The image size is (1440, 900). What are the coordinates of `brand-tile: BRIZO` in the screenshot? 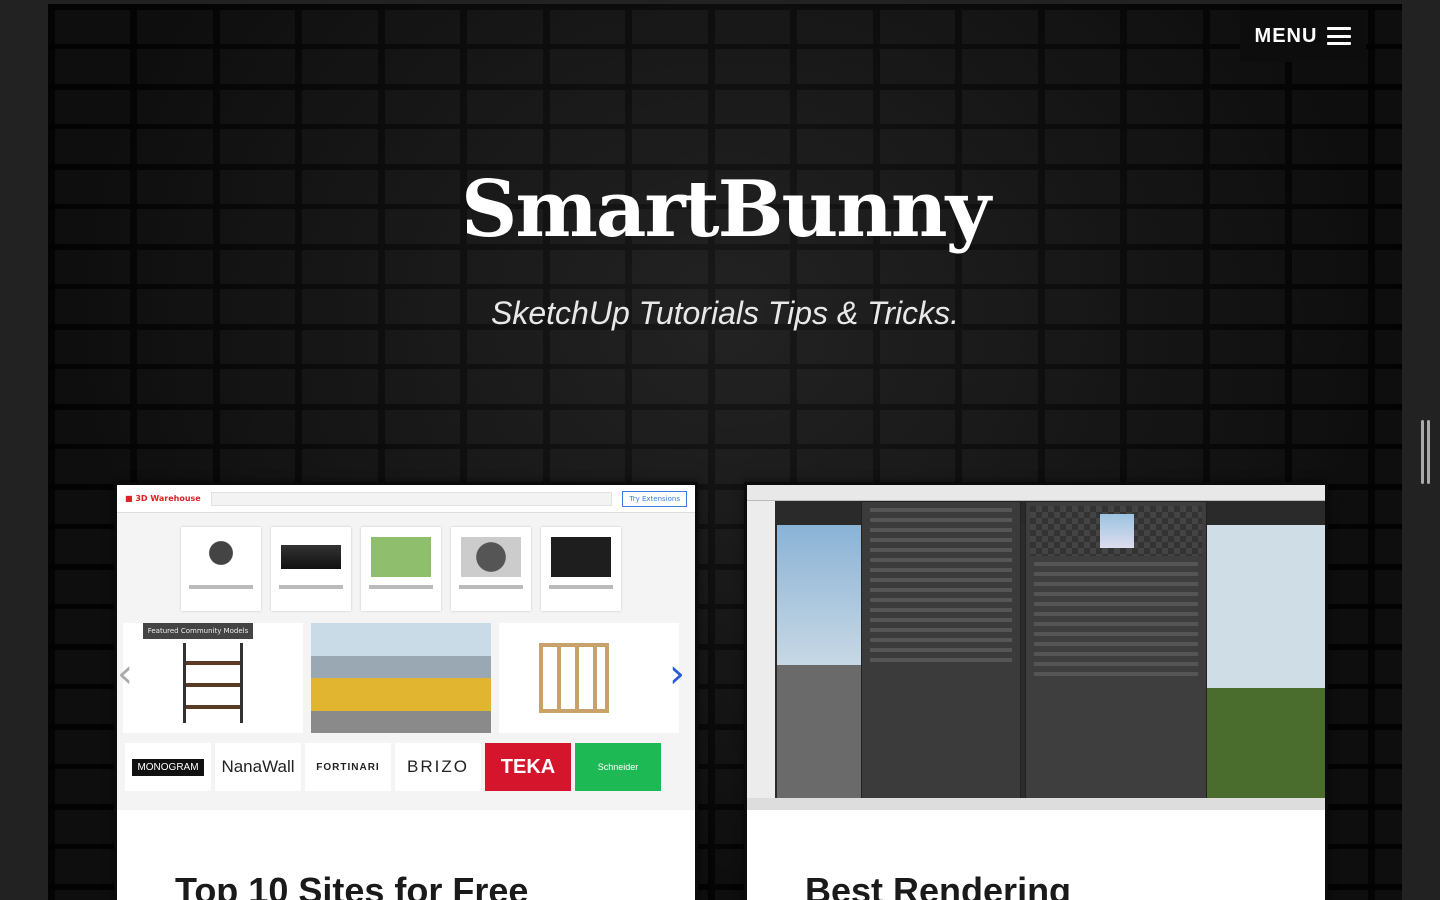 It's located at (438, 767).